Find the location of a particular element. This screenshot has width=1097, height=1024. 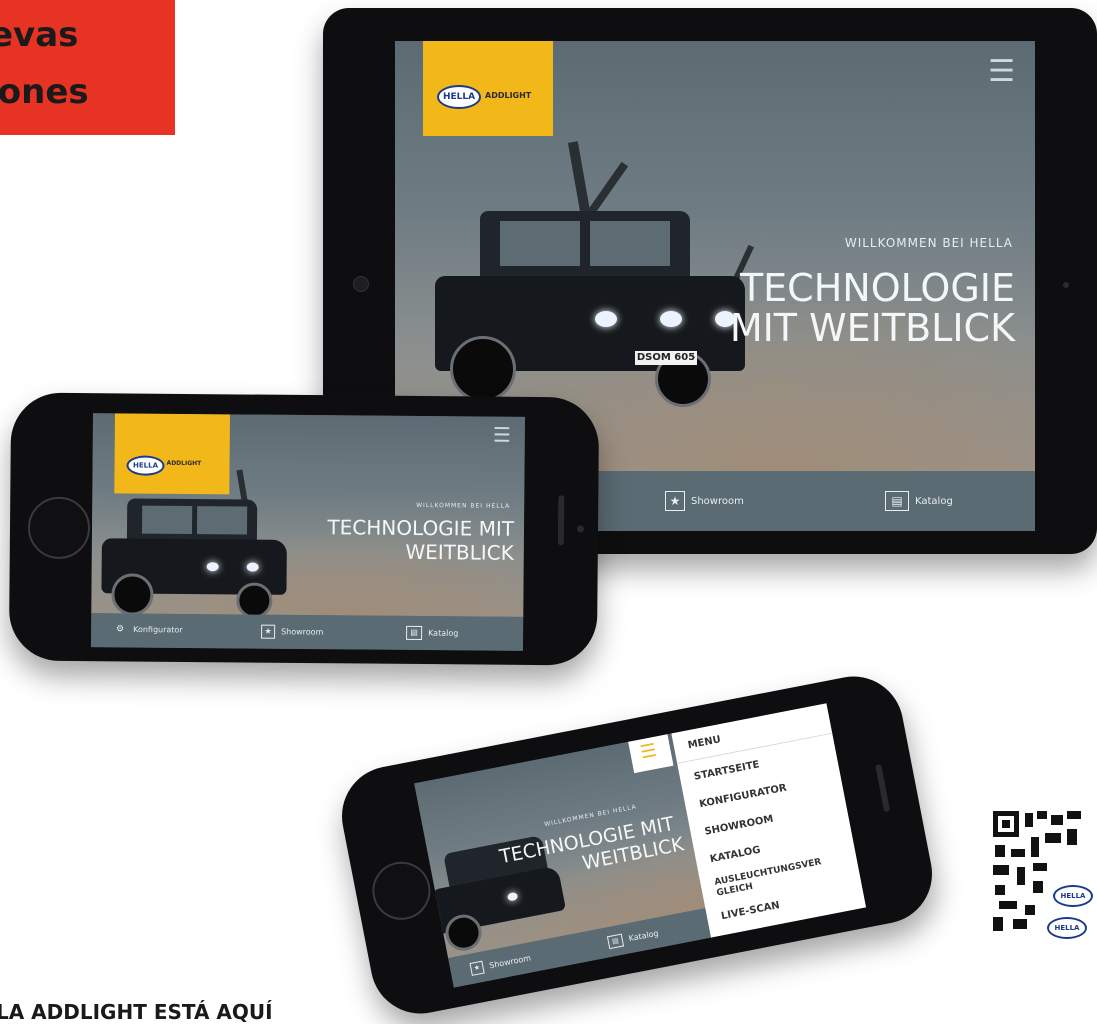

qr-finder-dot is located at coordinates (1006, 824).